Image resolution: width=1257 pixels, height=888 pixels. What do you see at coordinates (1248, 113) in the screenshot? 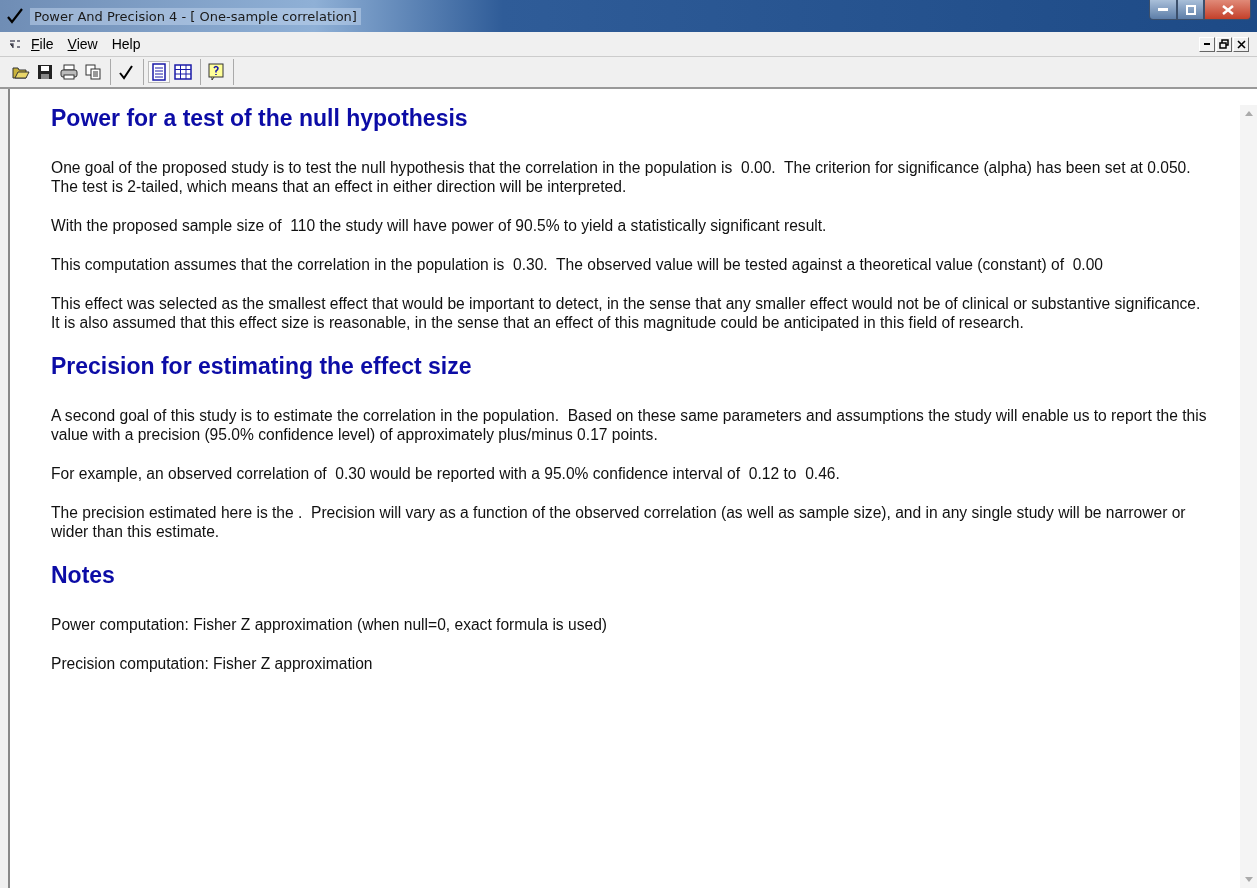
I see `up-arrow-icon` at bounding box center [1248, 113].